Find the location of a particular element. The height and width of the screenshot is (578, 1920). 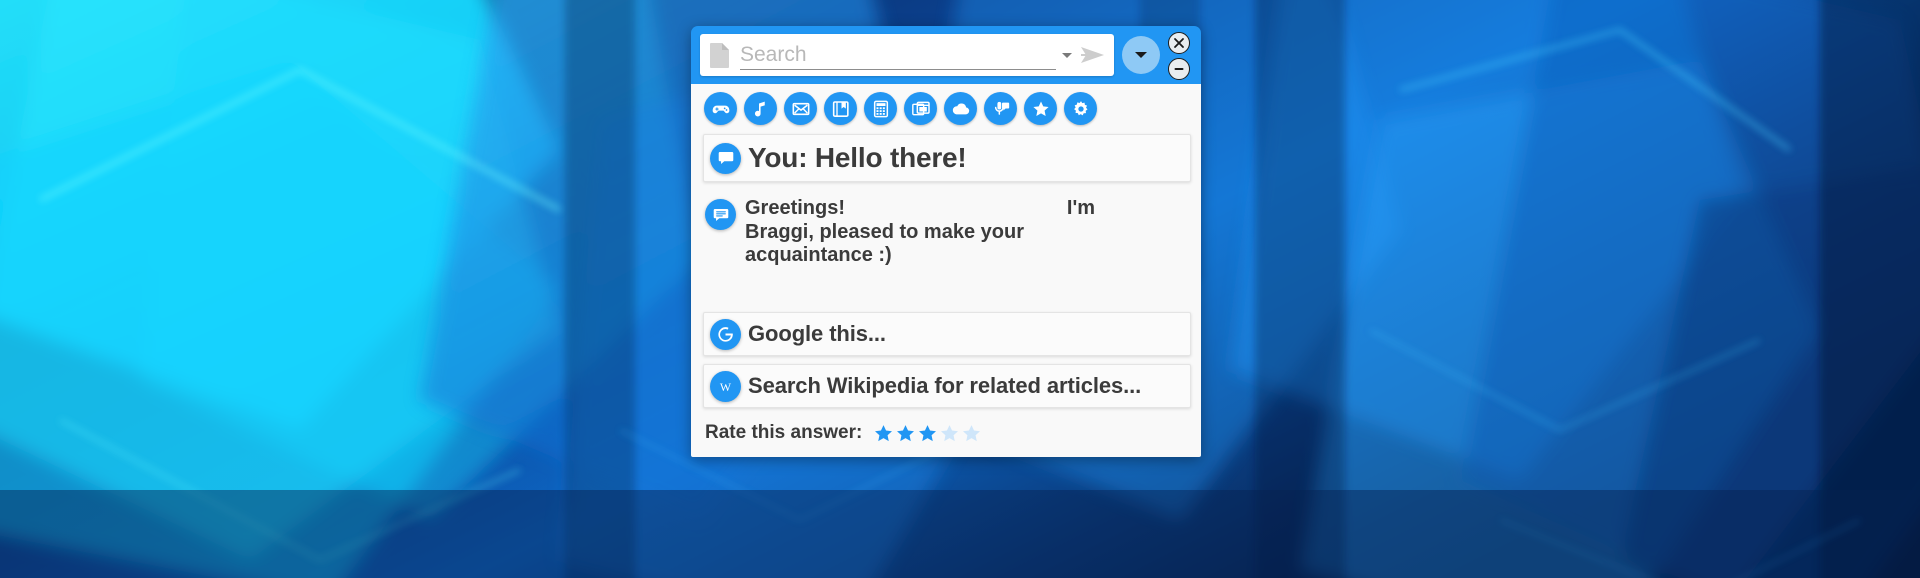

search-input is located at coordinates (898, 55).